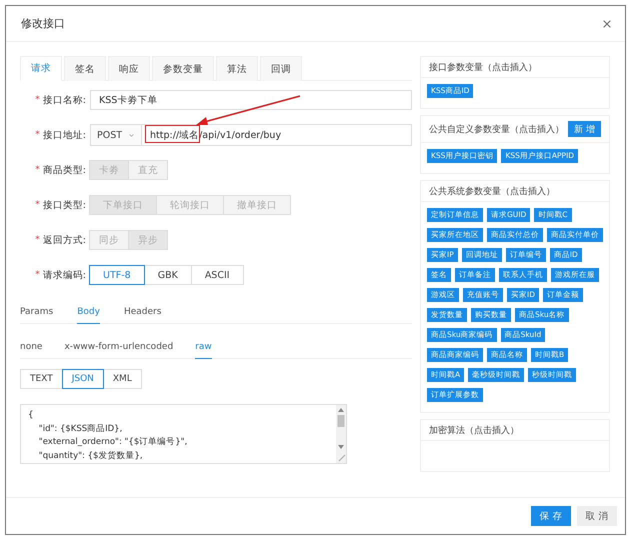  Describe the element at coordinates (41, 68) in the screenshot. I see `tab: 请求` at that location.